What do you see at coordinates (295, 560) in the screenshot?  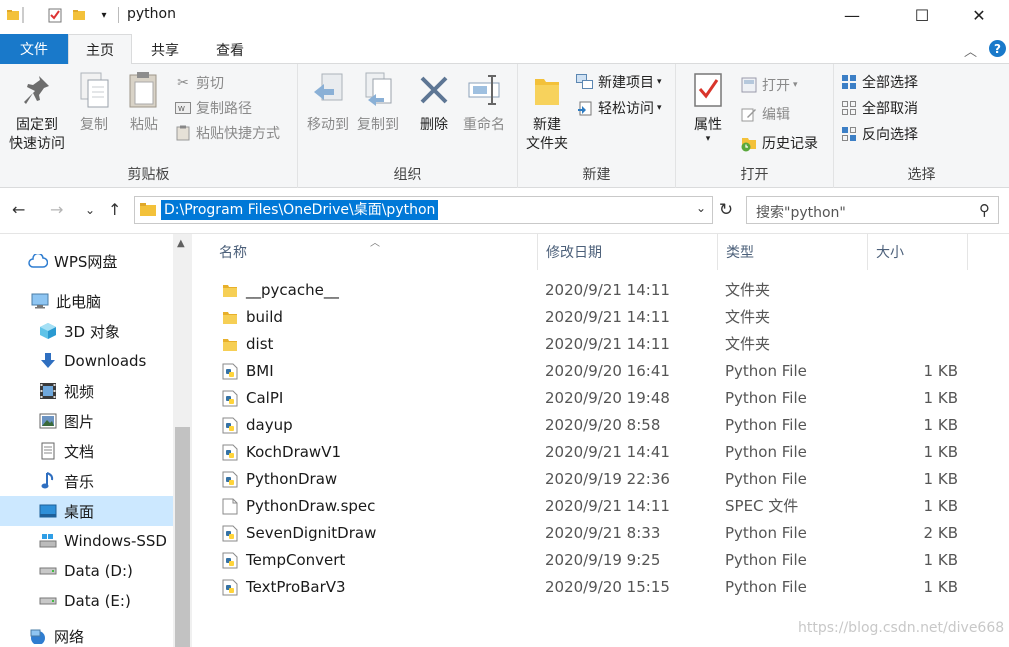 I see `file-name: TempConvert` at bounding box center [295, 560].